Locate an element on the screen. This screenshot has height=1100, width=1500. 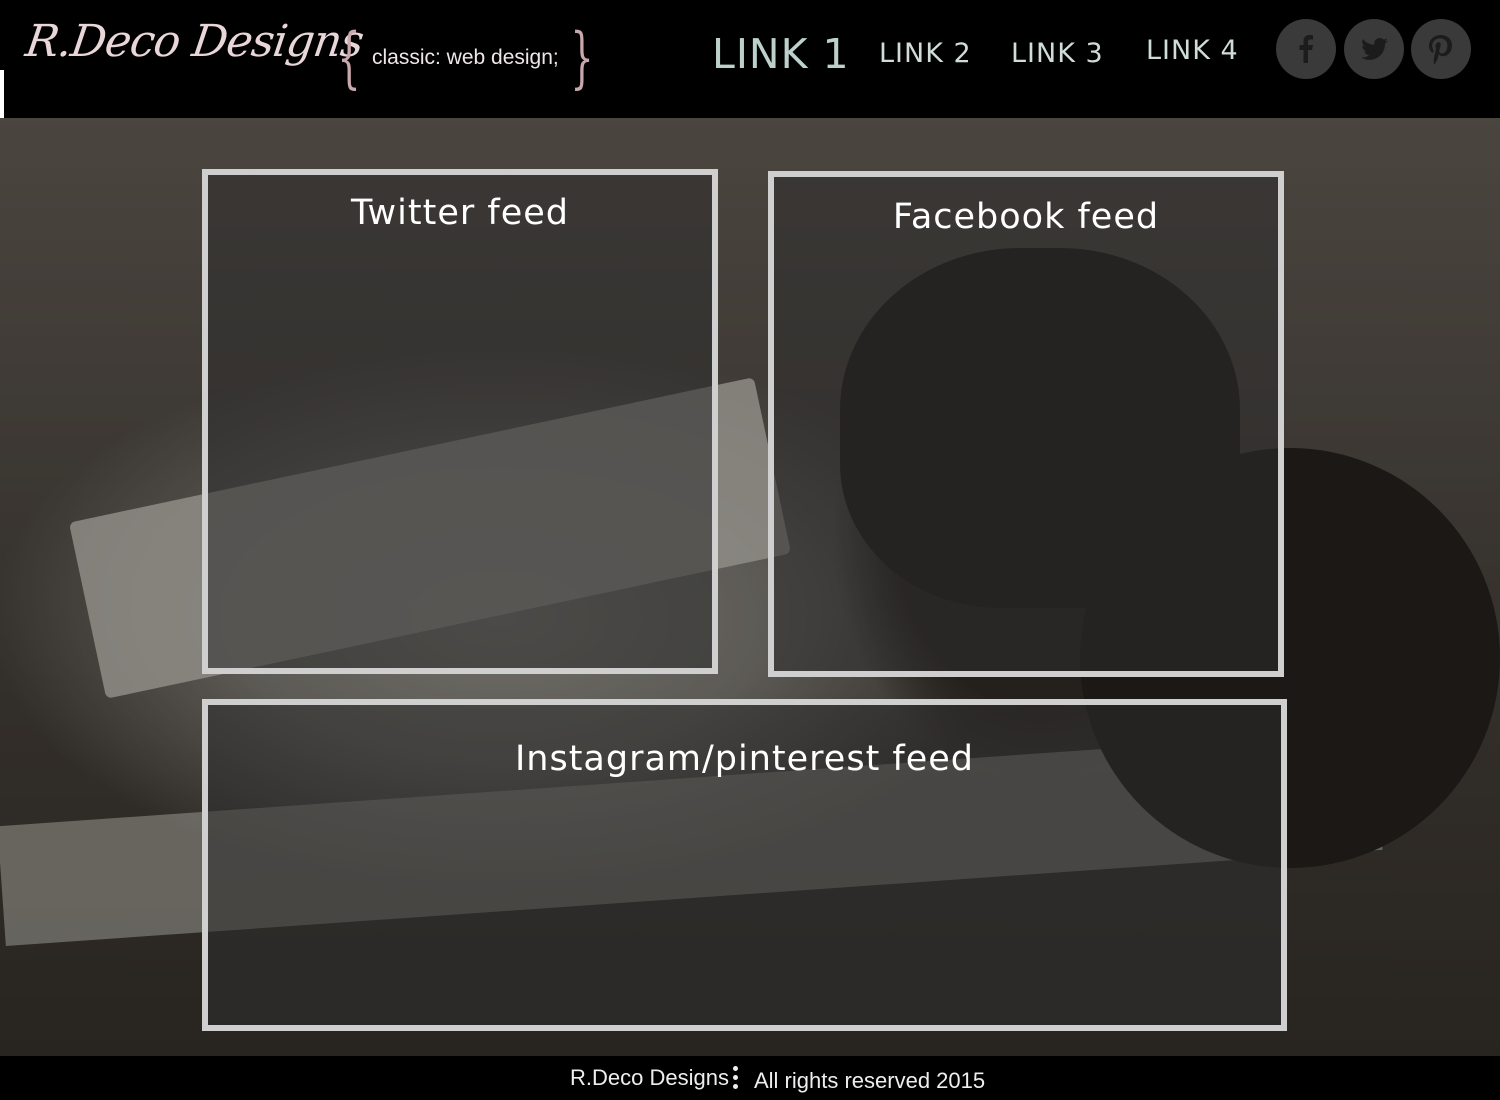
instagram-feed-title: Instagram/pinterest feed is located at coordinates (744, 759).